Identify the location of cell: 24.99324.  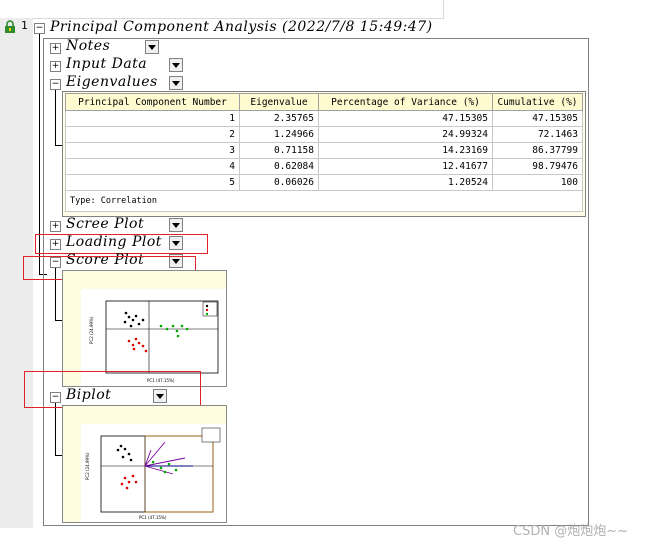
(405, 134).